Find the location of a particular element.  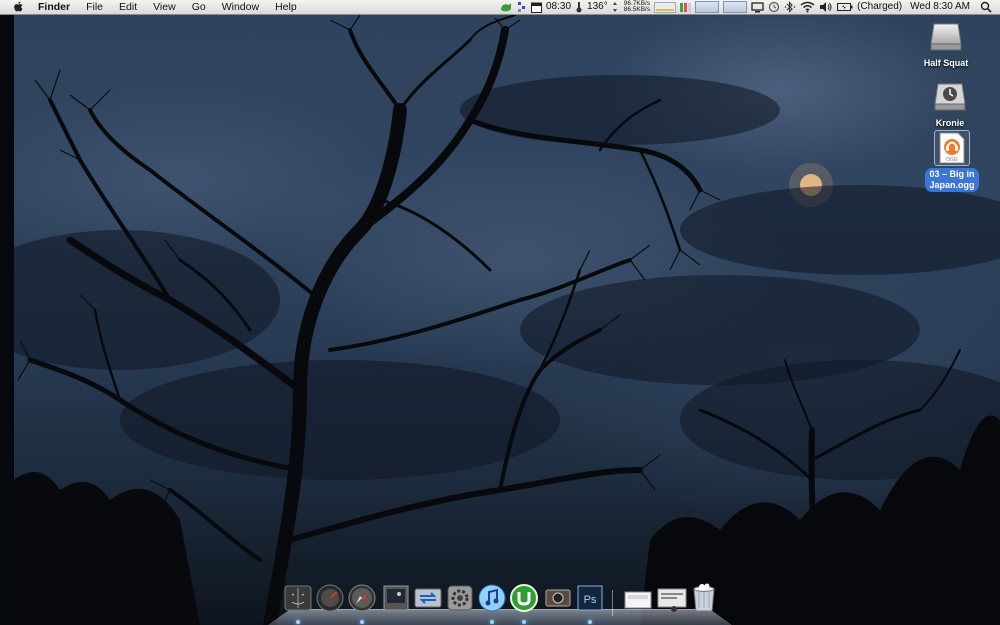

dock-safari is located at coordinates (362, 598).